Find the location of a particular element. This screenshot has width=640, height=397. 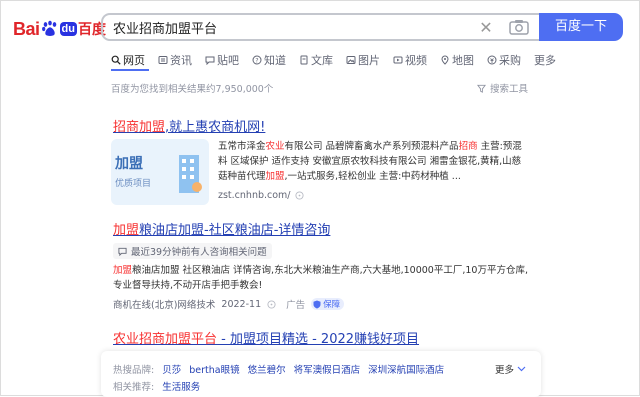

hot-brands-label: 热搜品牌: is located at coordinates (134, 370).